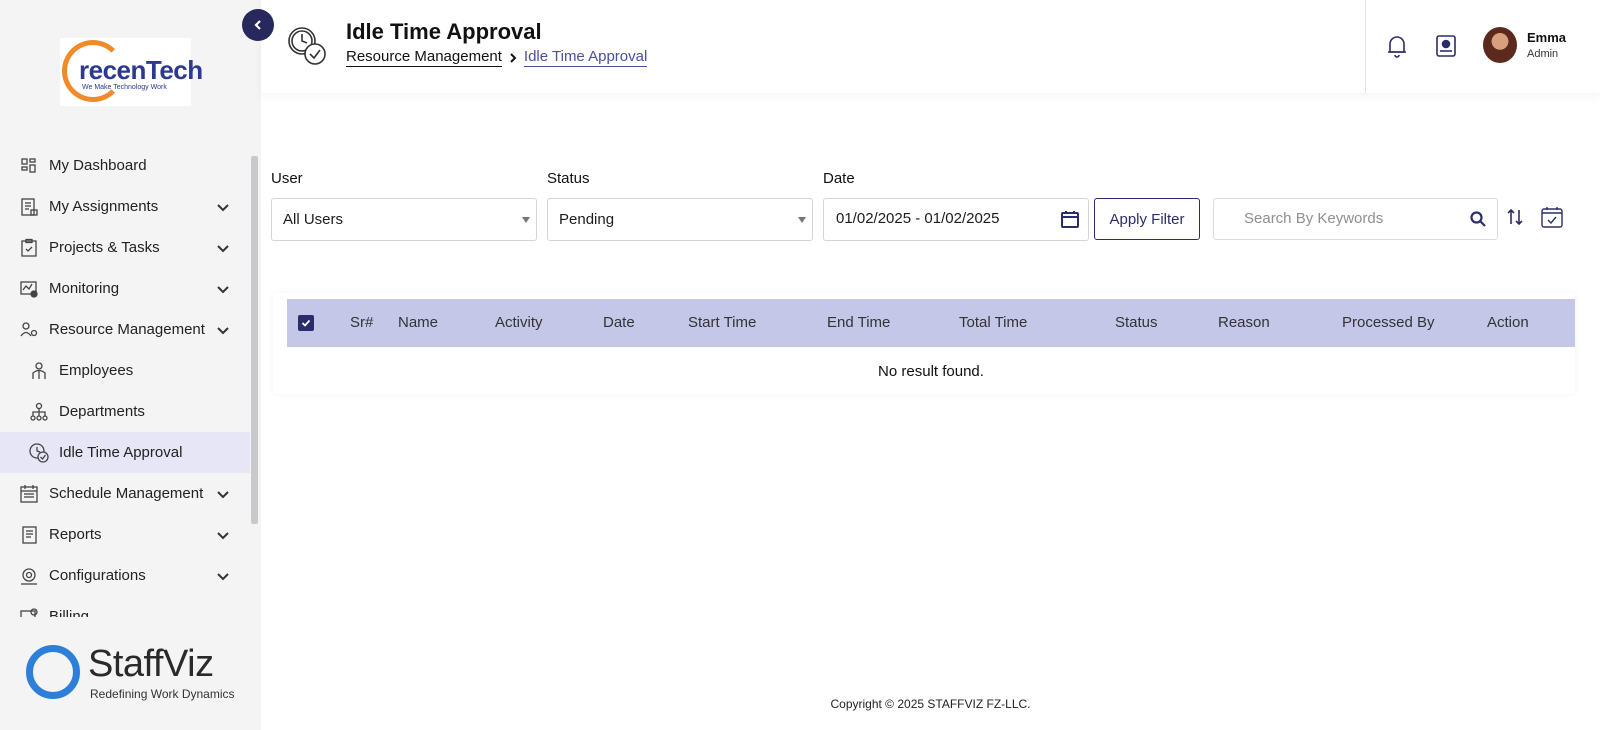  What do you see at coordinates (587, 219) in the screenshot?
I see `status-select-value: Pending` at bounding box center [587, 219].